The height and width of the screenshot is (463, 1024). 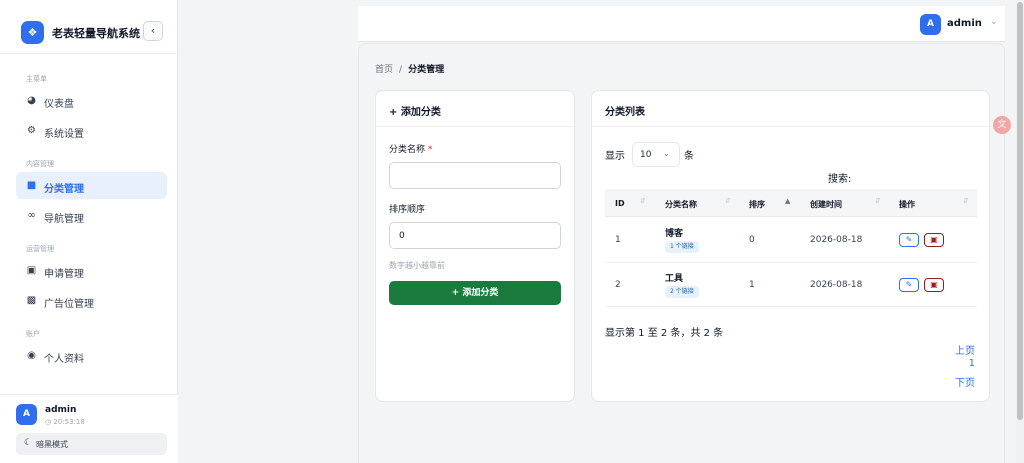 I want to click on moon-icon: ☾, so click(x=28, y=443).